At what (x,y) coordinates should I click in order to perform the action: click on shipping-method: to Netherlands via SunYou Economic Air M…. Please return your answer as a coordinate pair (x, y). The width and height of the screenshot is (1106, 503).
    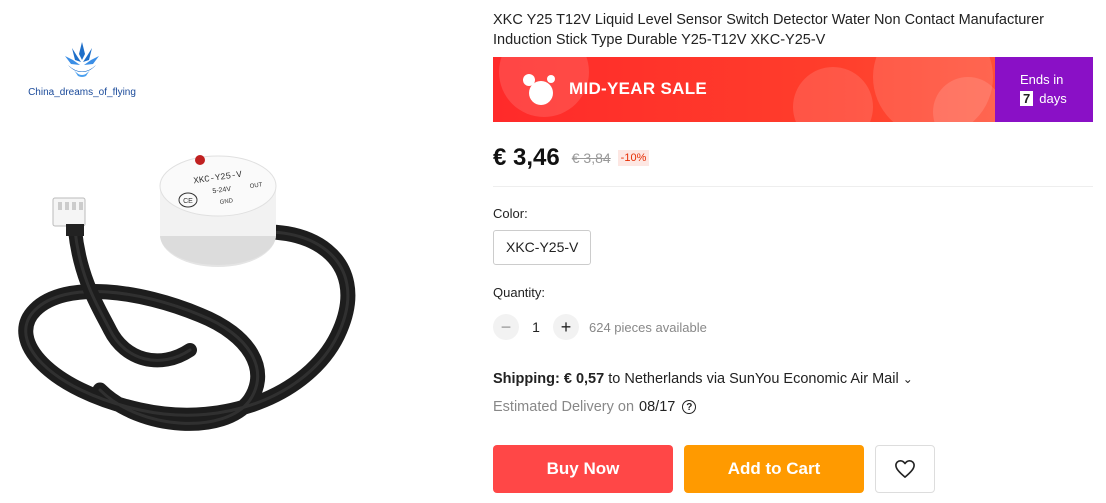
    Looking at the image, I should click on (753, 379).